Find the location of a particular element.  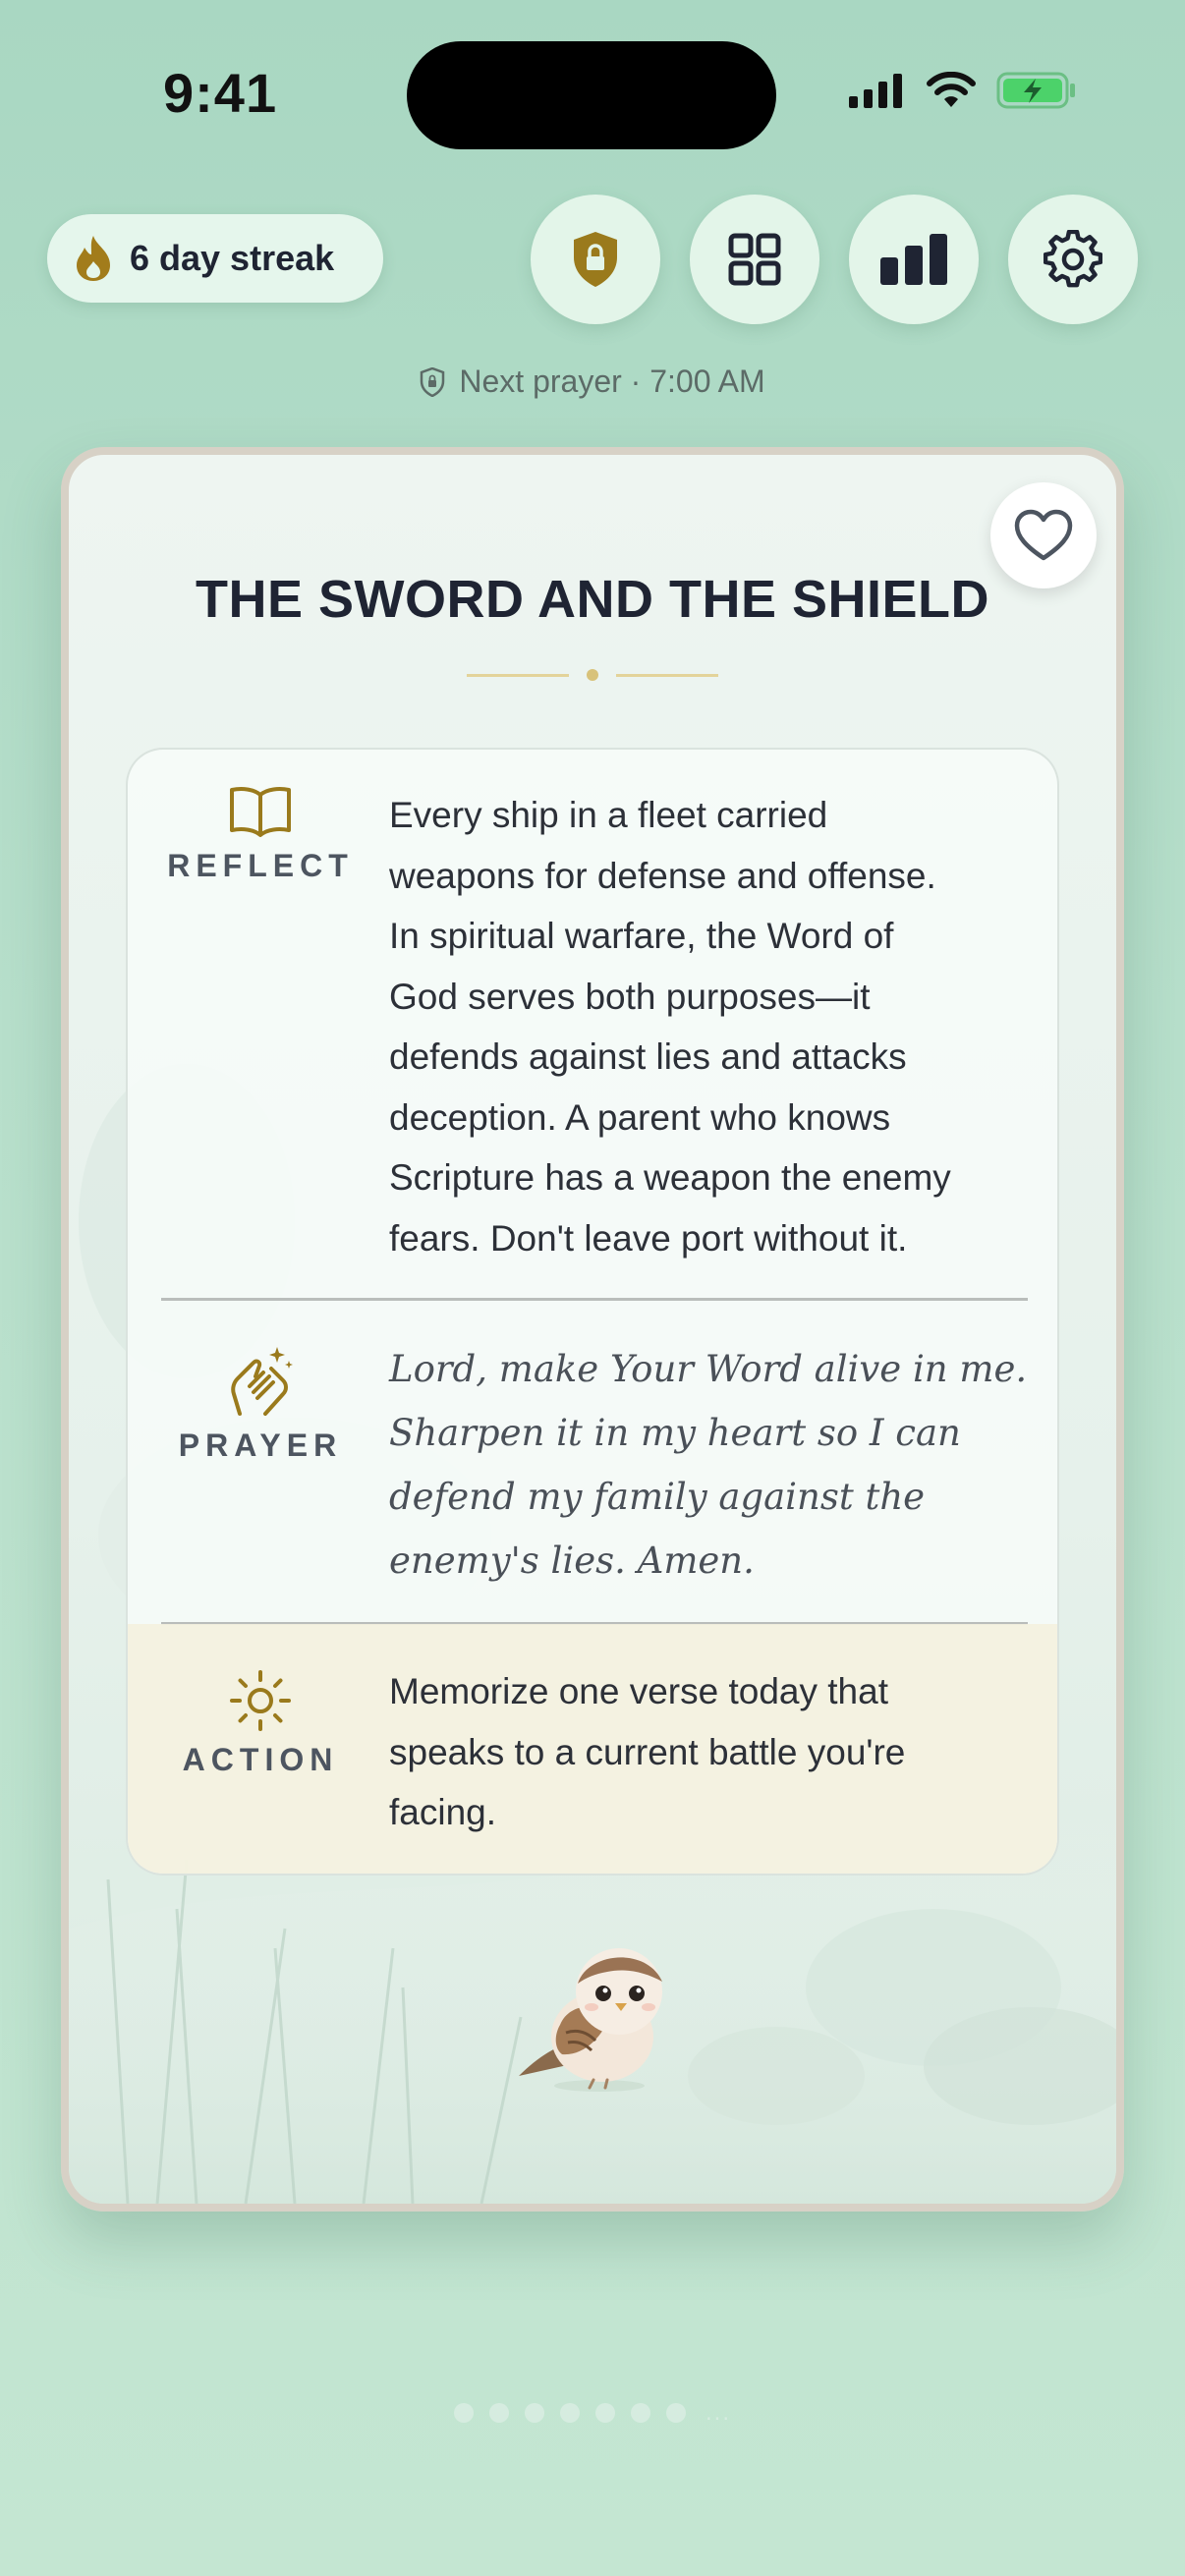

gear-icon is located at coordinates (1073, 259).